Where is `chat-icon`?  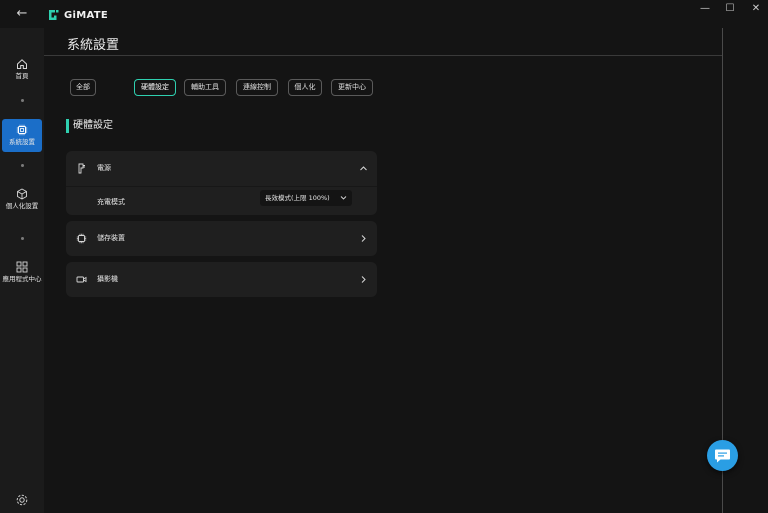
chat-icon is located at coordinates (722, 456).